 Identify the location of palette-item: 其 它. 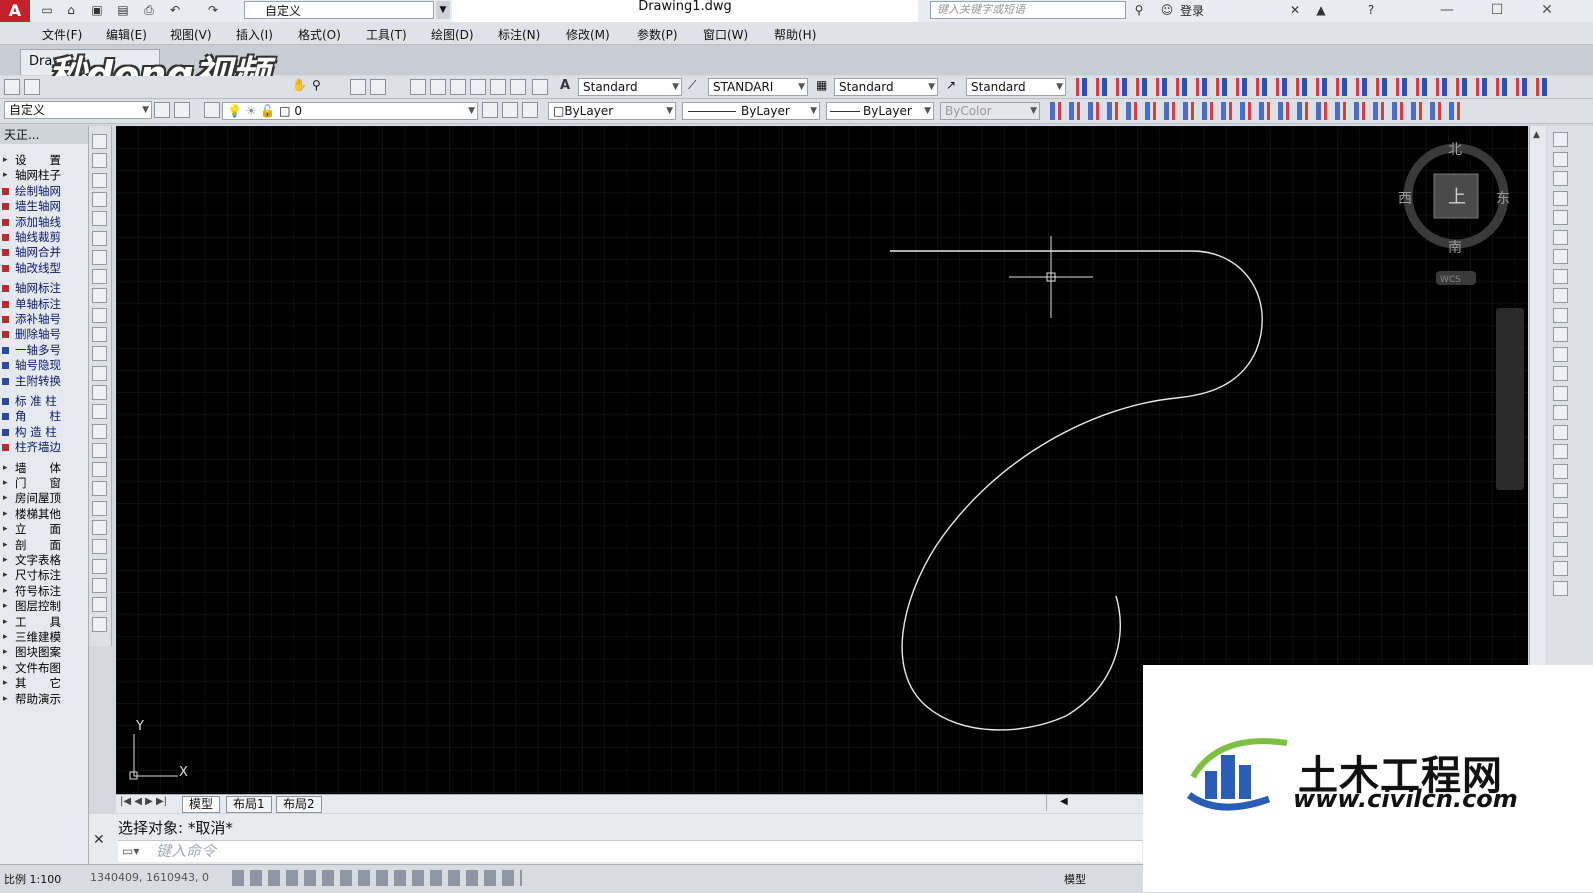
(44, 683).